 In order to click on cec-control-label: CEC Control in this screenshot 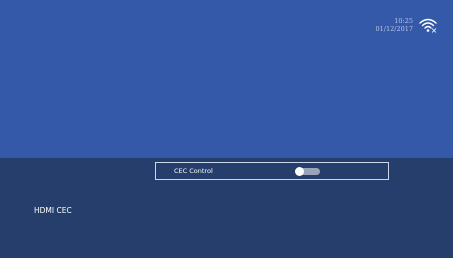, I will do `click(193, 171)`.